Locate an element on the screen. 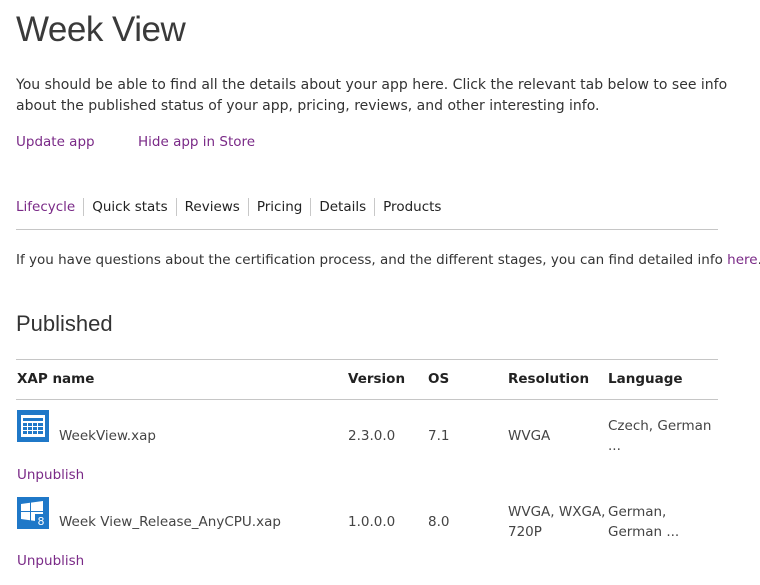 The image size is (760, 585). published-heading: Published is located at coordinates (64, 323).